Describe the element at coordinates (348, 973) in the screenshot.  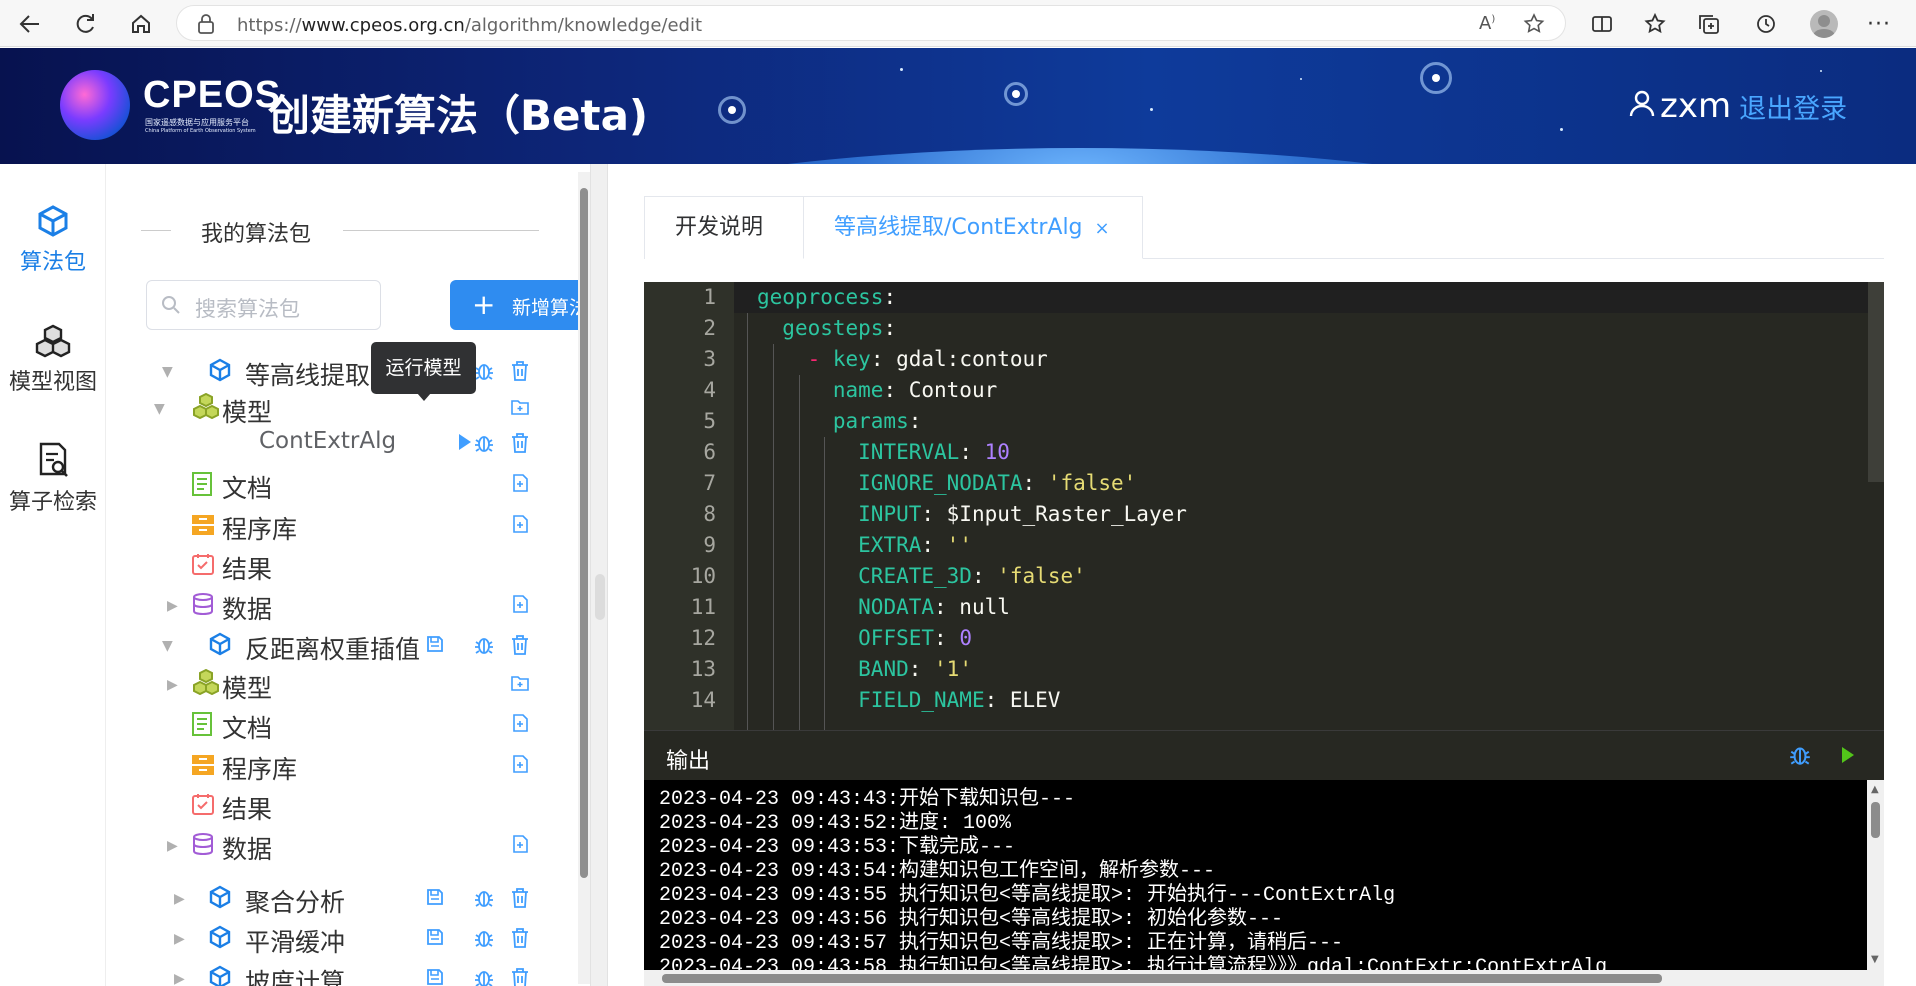
I see `tree-package-row: ▶ 坡度计算` at that location.